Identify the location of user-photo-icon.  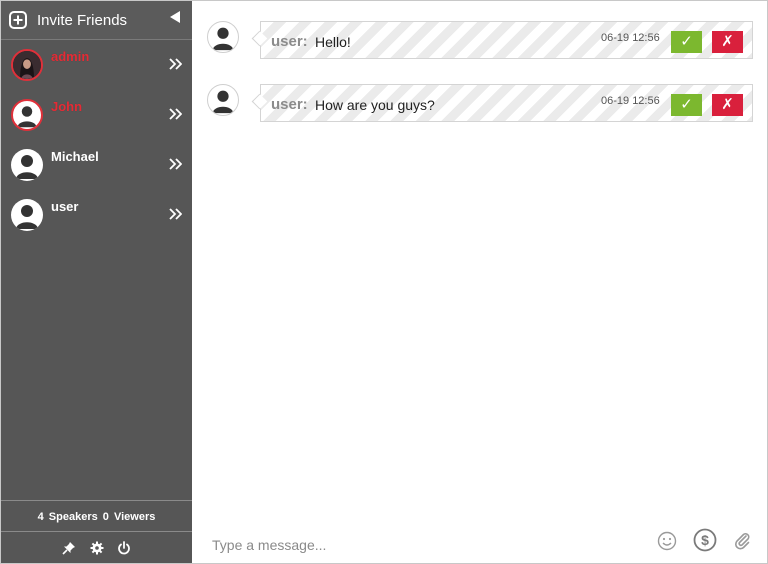
(27, 65).